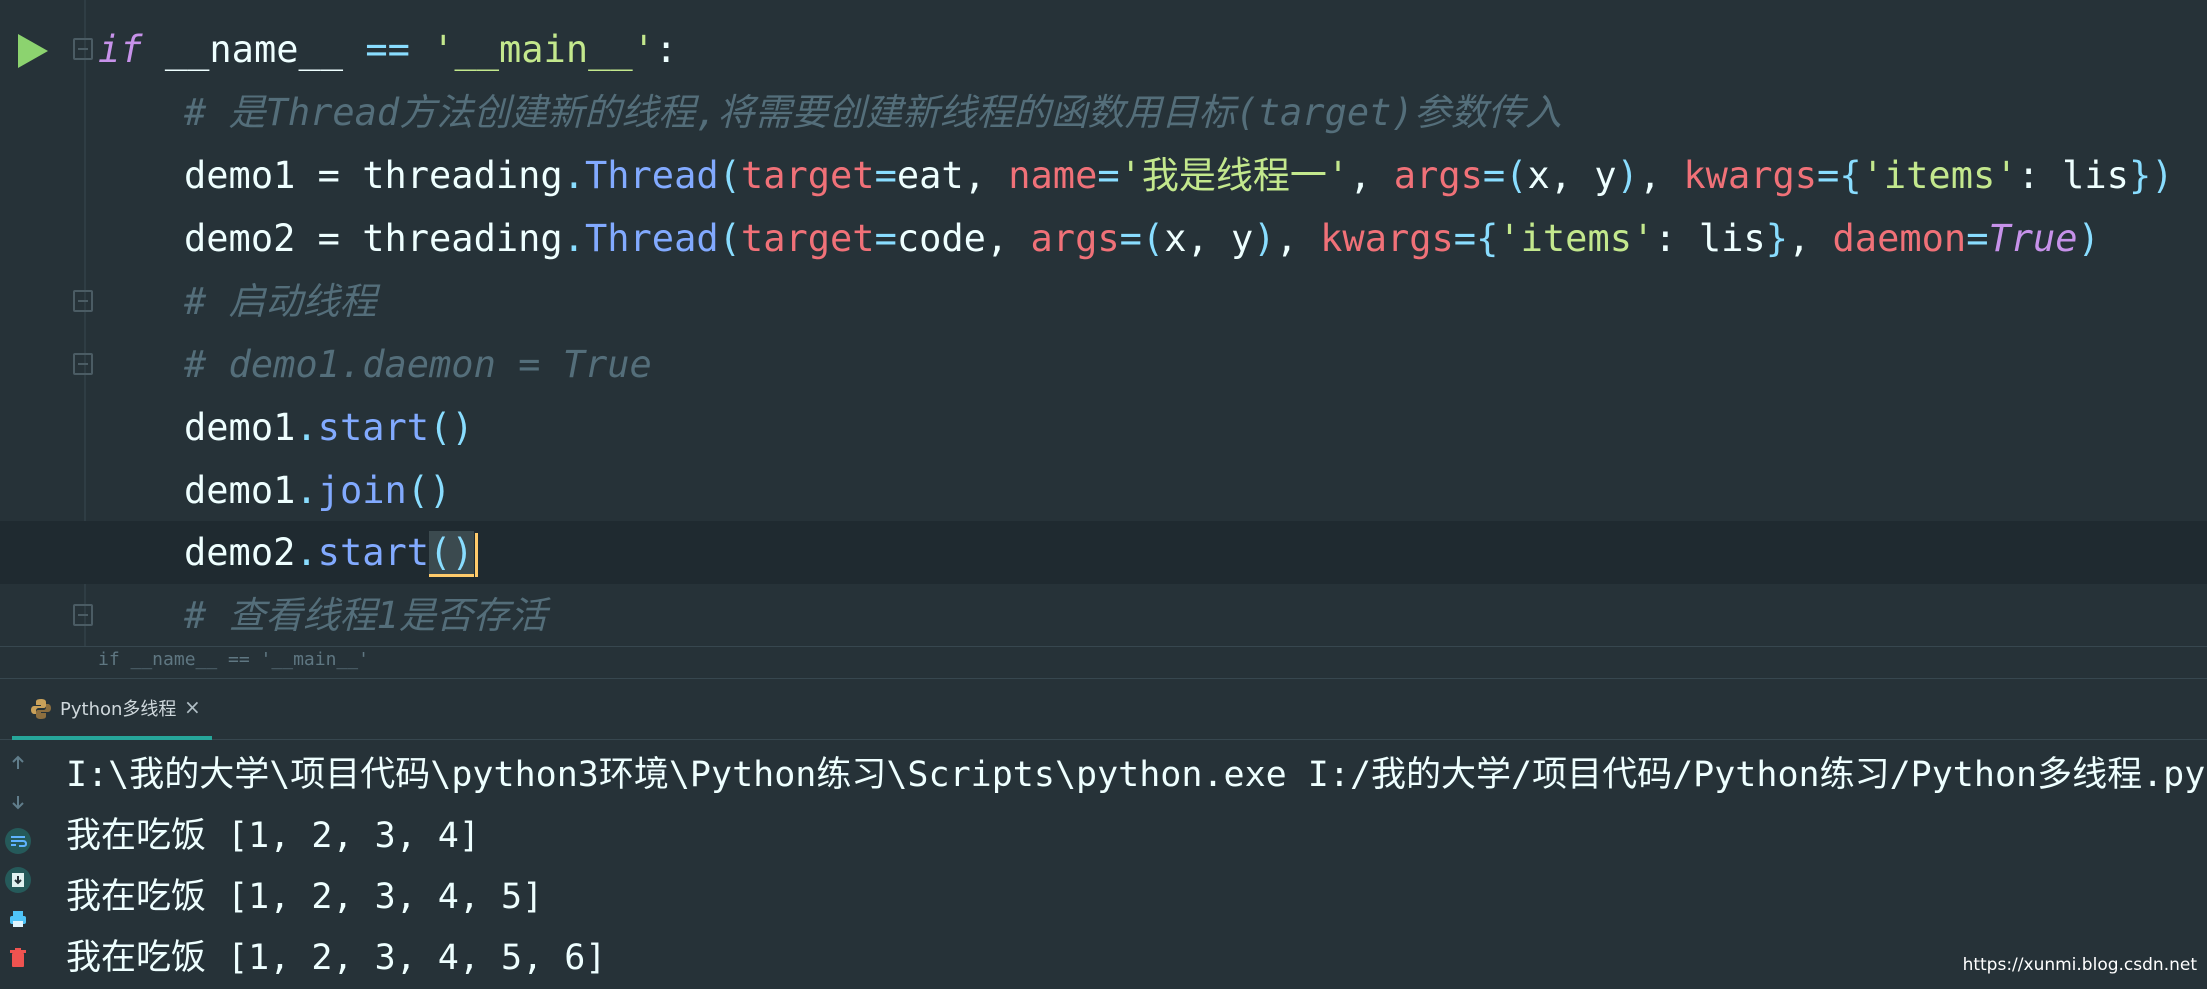 The width and height of the screenshot is (2207, 989). Describe the element at coordinates (18, 958) in the screenshot. I see `trash-icon` at that location.